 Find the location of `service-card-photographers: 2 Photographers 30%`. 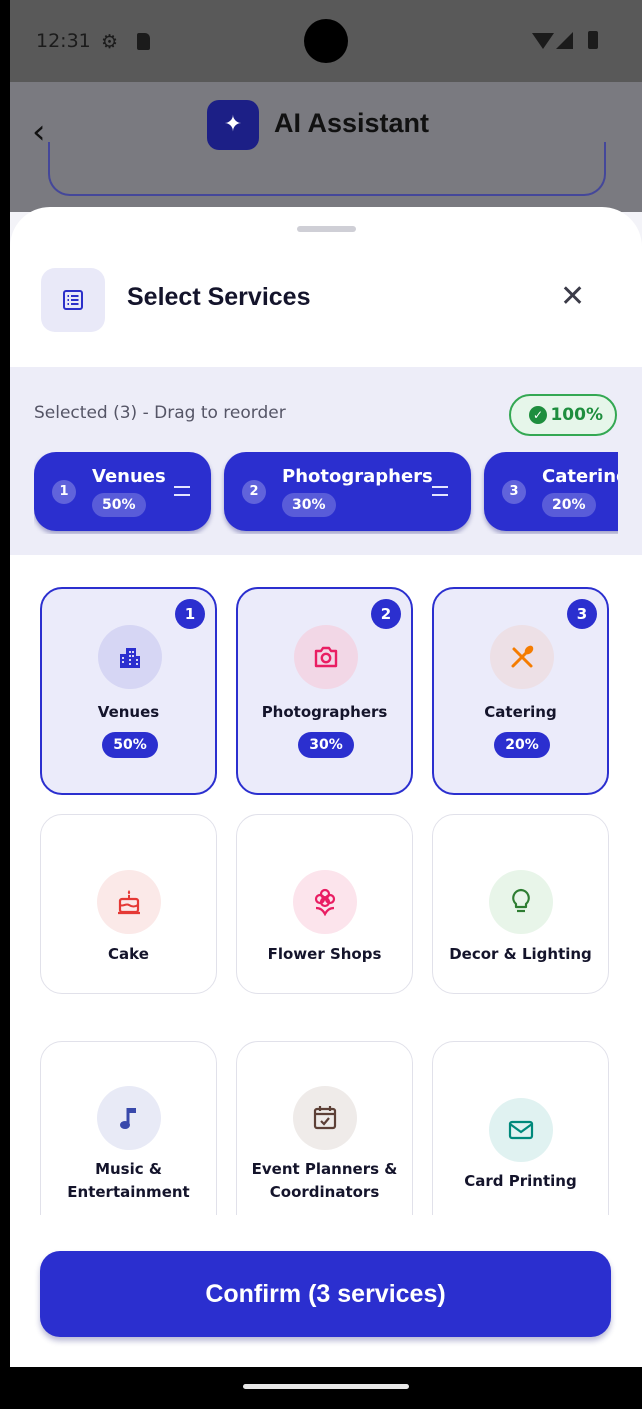

service-card-photographers: 2 Photographers 30% is located at coordinates (324, 691).